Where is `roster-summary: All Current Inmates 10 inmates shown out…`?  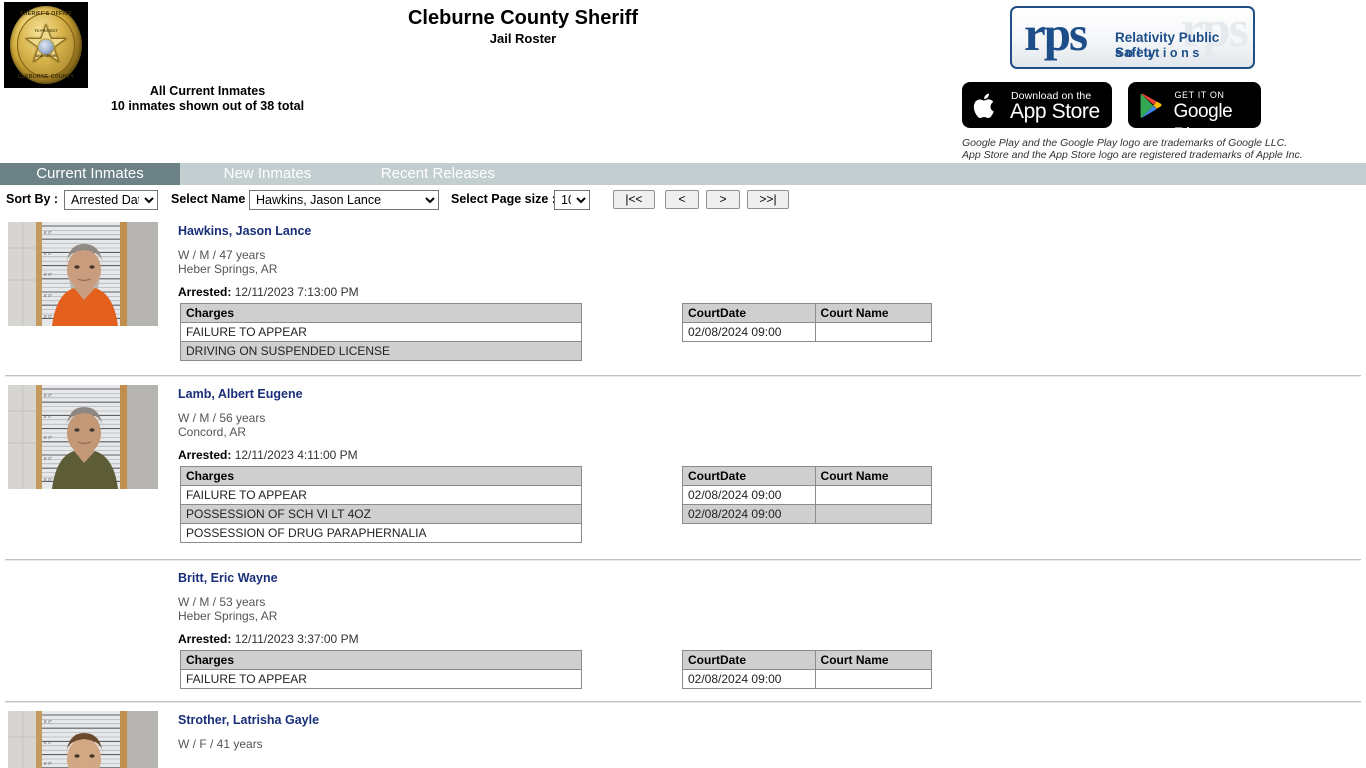
roster-summary: All Current Inmates 10 inmates shown out… is located at coordinates (207, 99).